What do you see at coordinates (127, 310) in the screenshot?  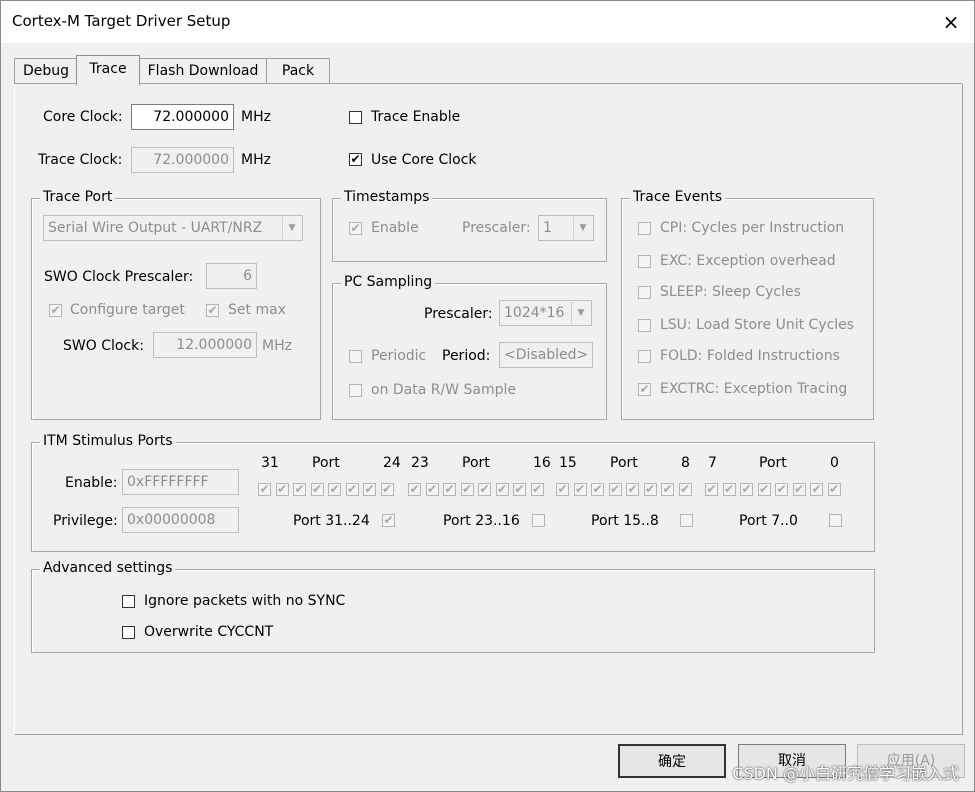 I see `configure-target-label: Configure target` at bounding box center [127, 310].